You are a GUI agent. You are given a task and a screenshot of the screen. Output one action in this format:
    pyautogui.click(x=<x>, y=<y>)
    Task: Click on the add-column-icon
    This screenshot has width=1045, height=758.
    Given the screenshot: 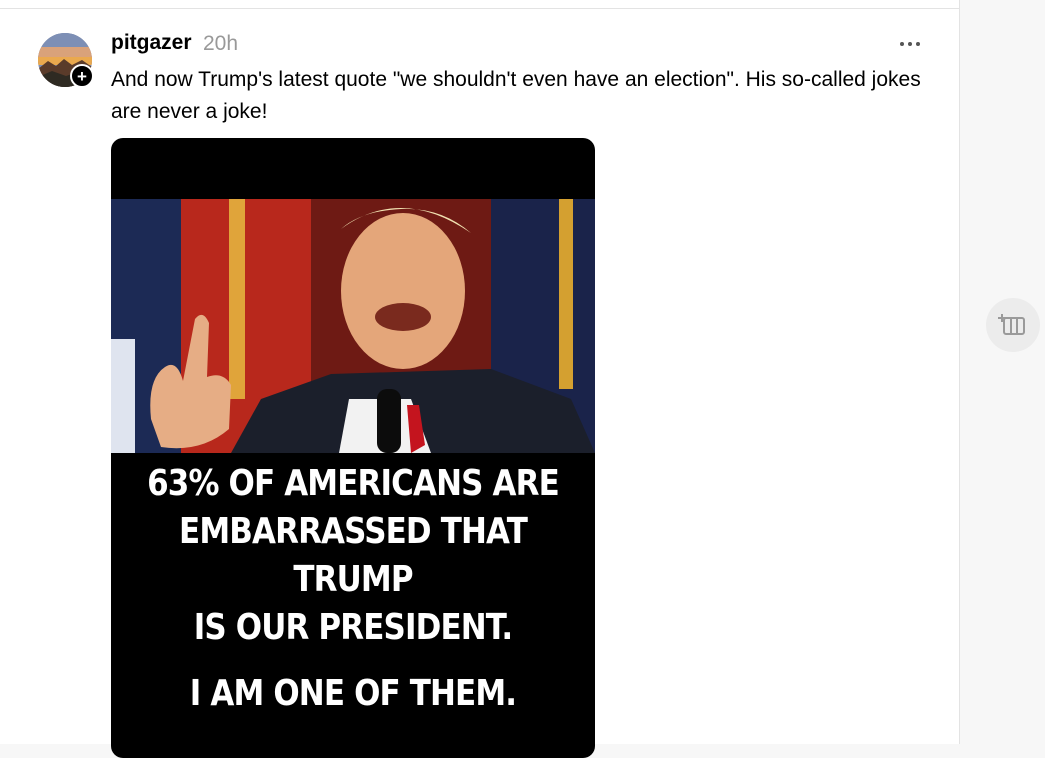 What is the action you would take?
    pyautogui.click(x=1013, y=325)
    